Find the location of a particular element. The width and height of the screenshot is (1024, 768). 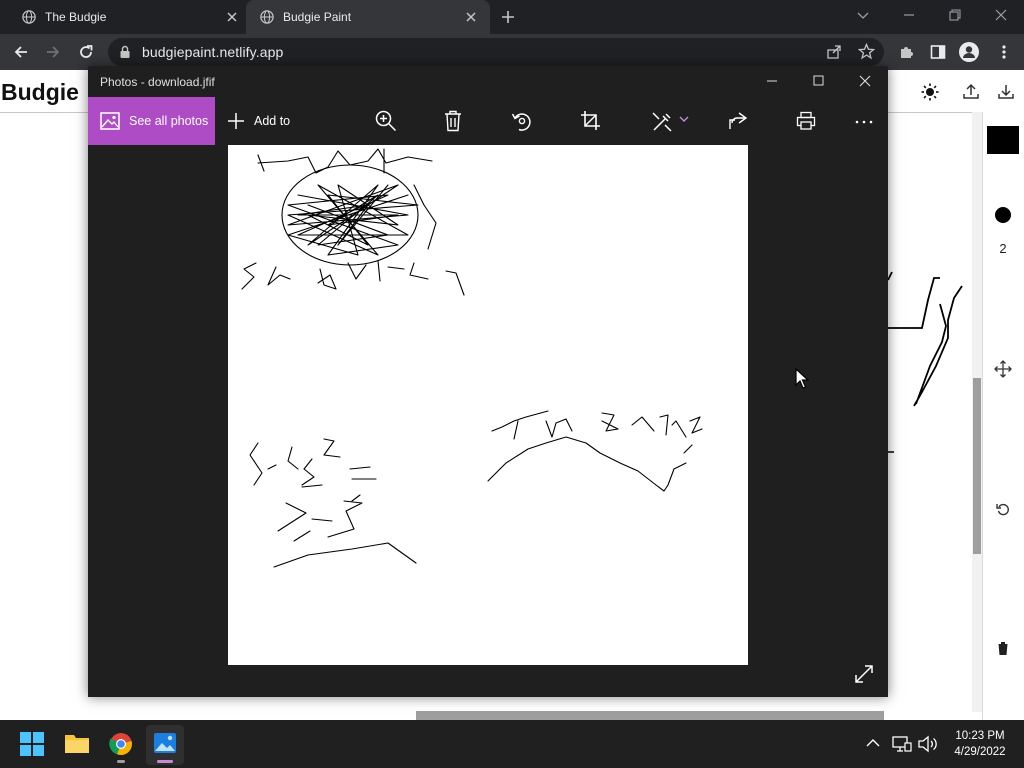

print-icon is located at coordinates (806, 121).